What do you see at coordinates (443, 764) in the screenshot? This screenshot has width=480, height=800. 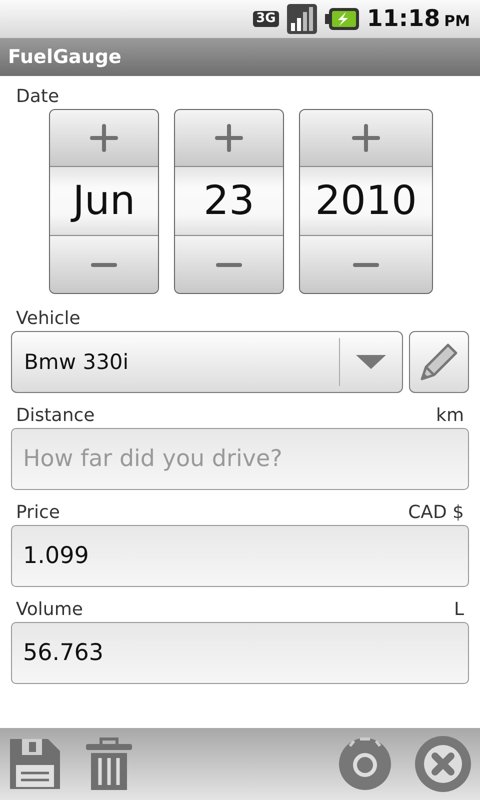 I see `close-icon` at bounding box center [443, 764].